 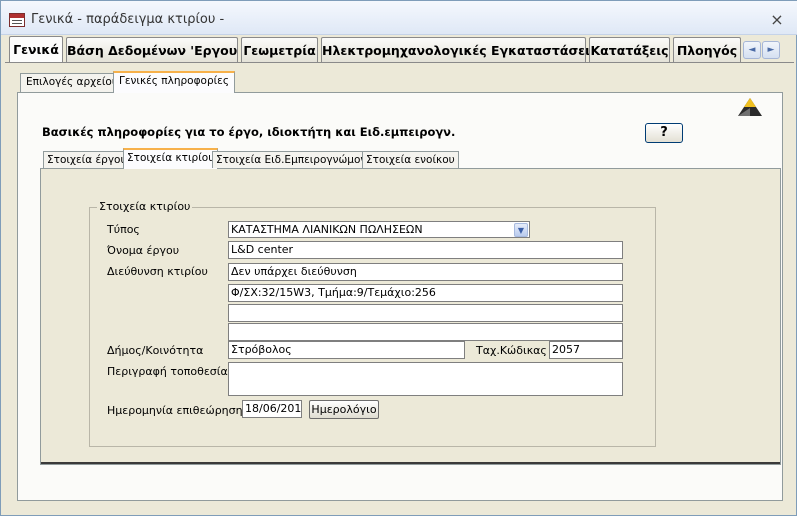 What do you see at coordinates (155, 350) in the screenshot?
I see `municipality-label: Δήμος/Κοινότητα` at bounding box center [155, 350].